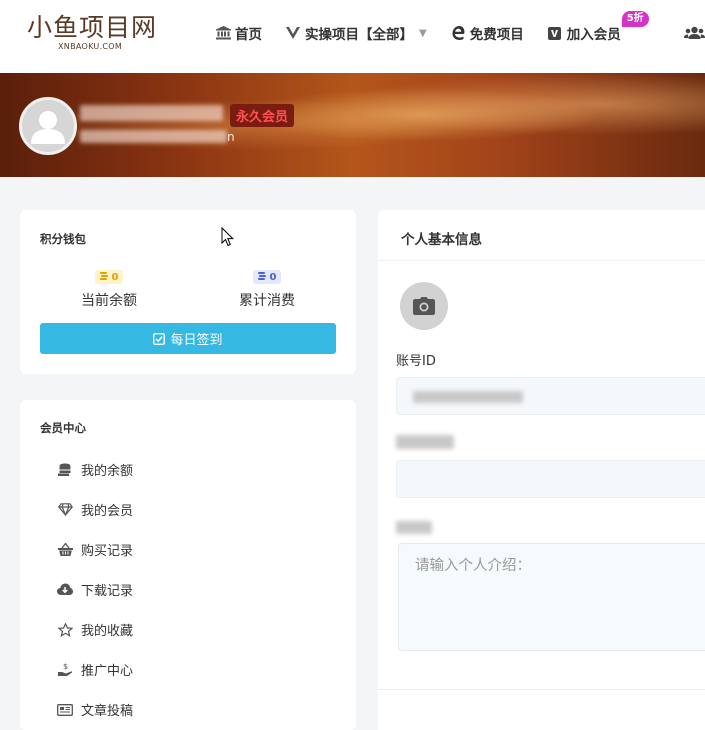 This screenshot has height=730, width=705. What do you see at coordinates (92, 27) in the screenshot?
I see `logo-text: 小鱼项目网` at bounding box center [92, 27].